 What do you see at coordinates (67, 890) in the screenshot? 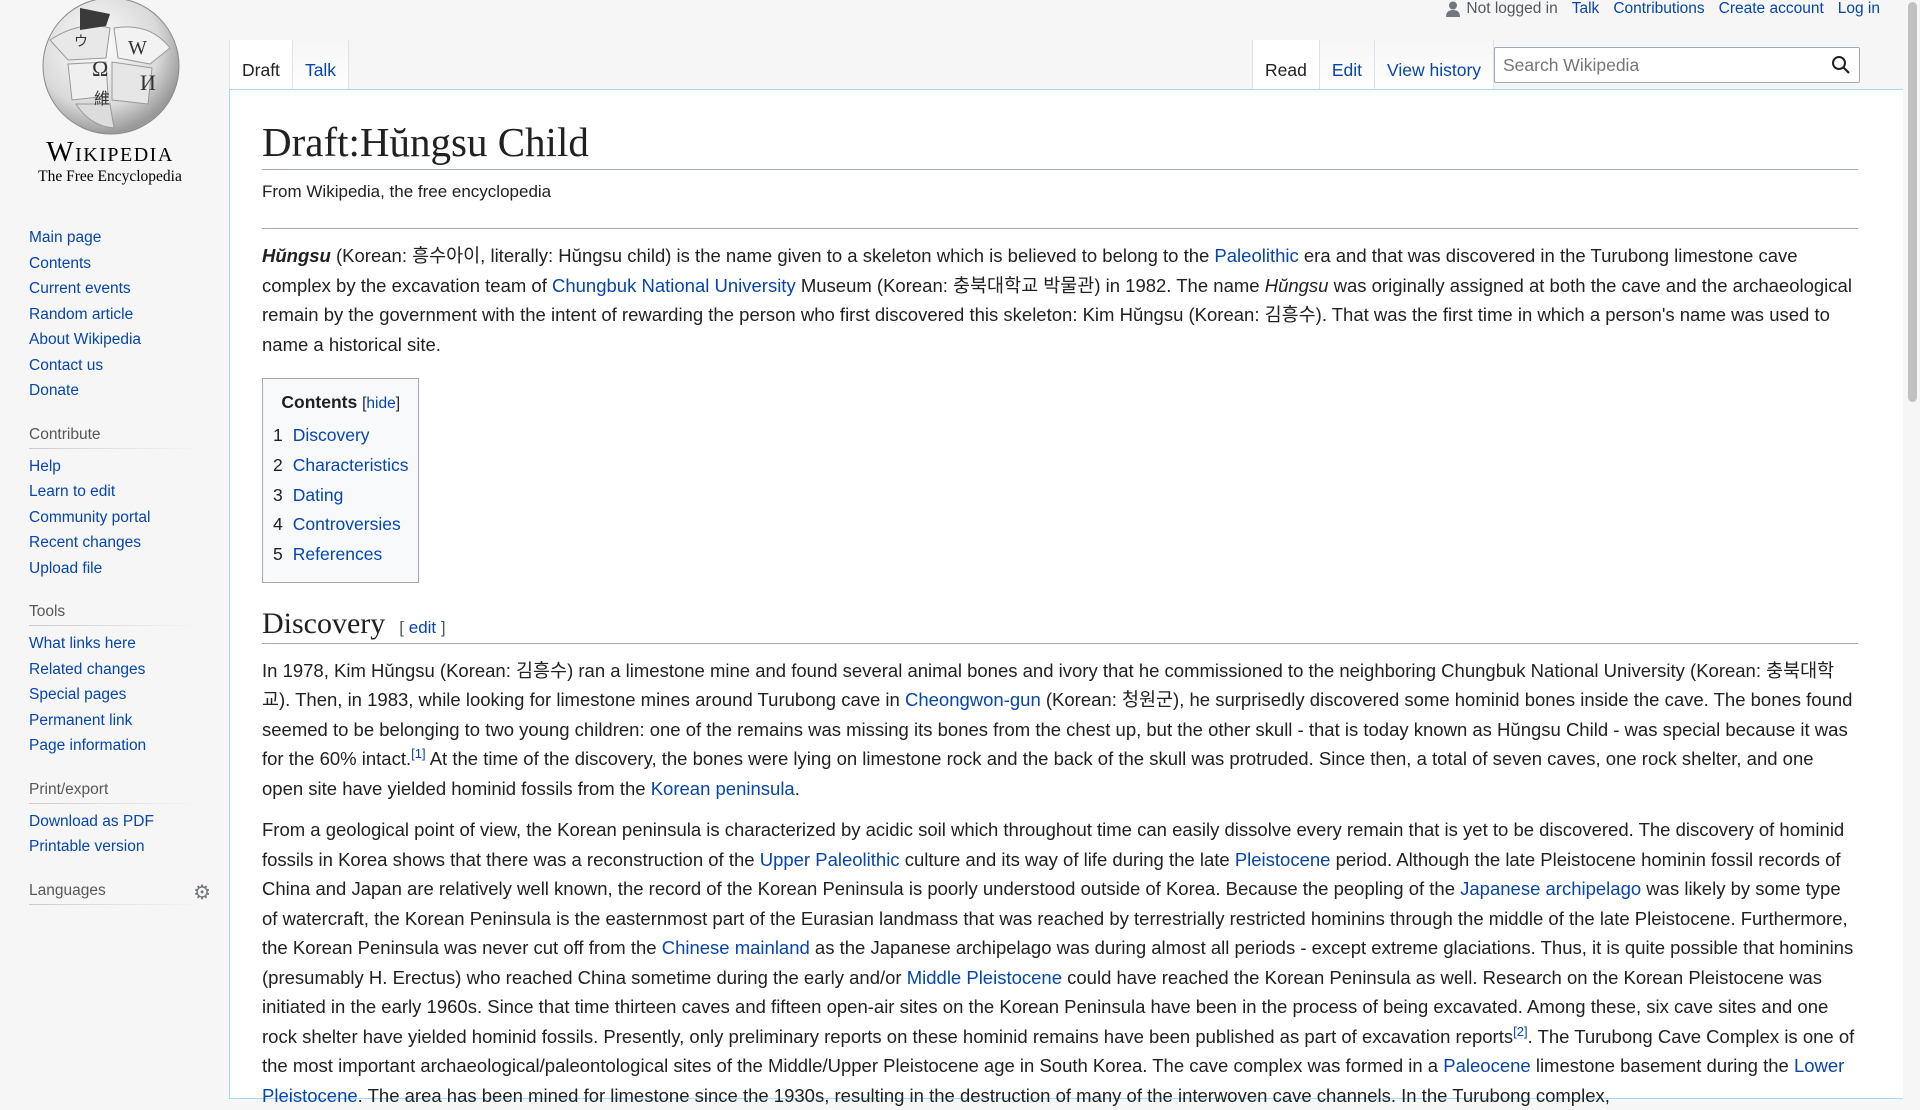
I see `languages-label: Languages` at bounding box center [67, 890].